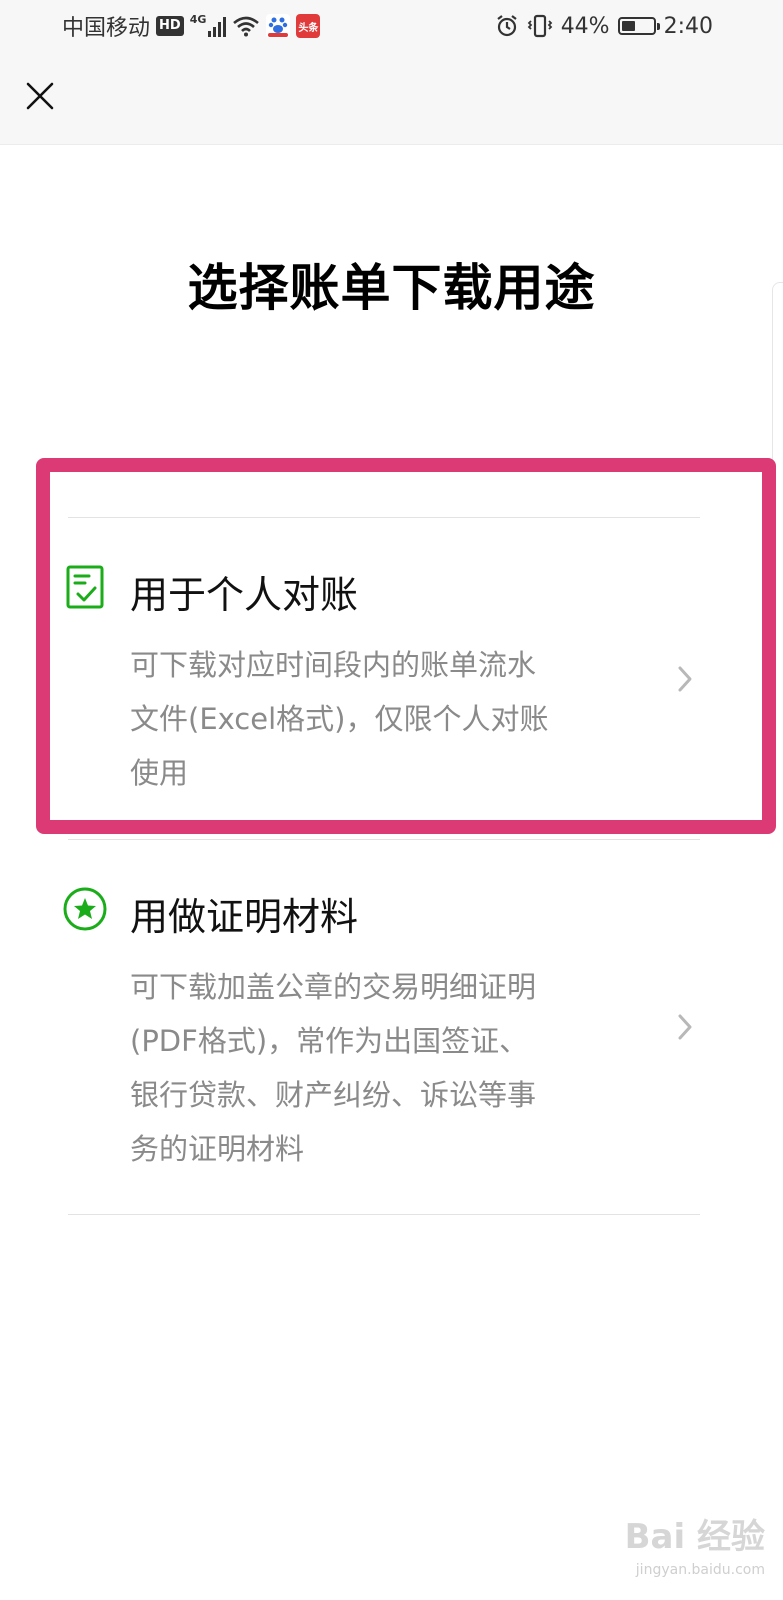 The width and height of the screenshot is (783, 1600). What do you see at coordinates (391, 288) in the screenshot?
I see `page-title: 选择账单下载用途` at bounding box center [391, 288].